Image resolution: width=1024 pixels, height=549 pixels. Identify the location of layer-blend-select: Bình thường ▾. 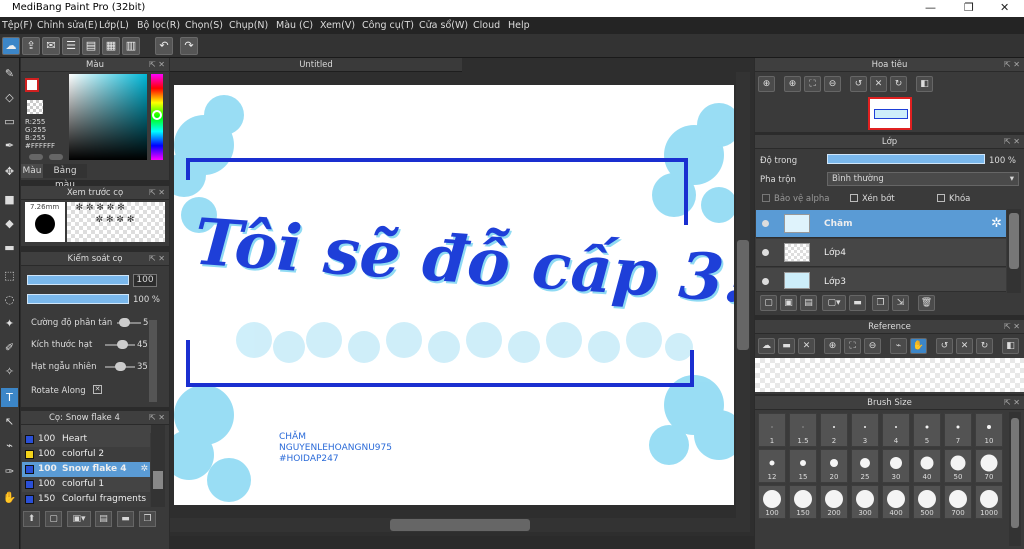
(923, 179).